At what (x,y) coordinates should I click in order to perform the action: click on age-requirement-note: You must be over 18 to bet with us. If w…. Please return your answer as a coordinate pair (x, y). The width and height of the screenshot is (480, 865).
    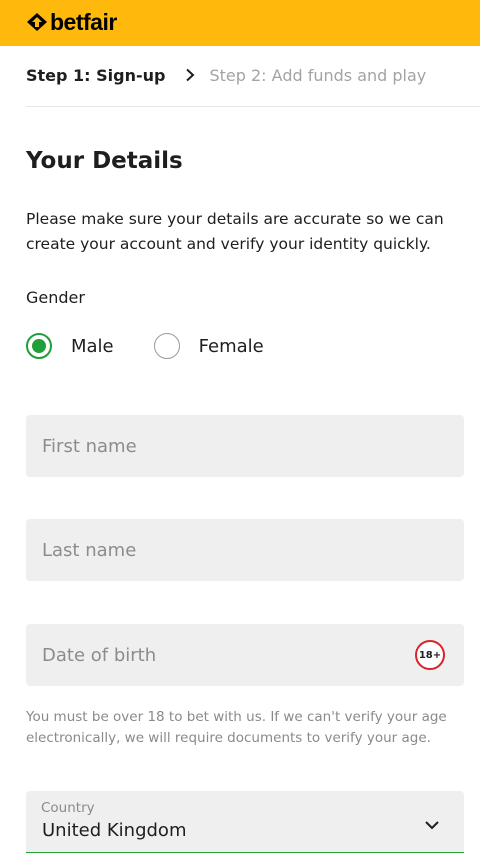
    Looking at the image, I should click on (236, 727).